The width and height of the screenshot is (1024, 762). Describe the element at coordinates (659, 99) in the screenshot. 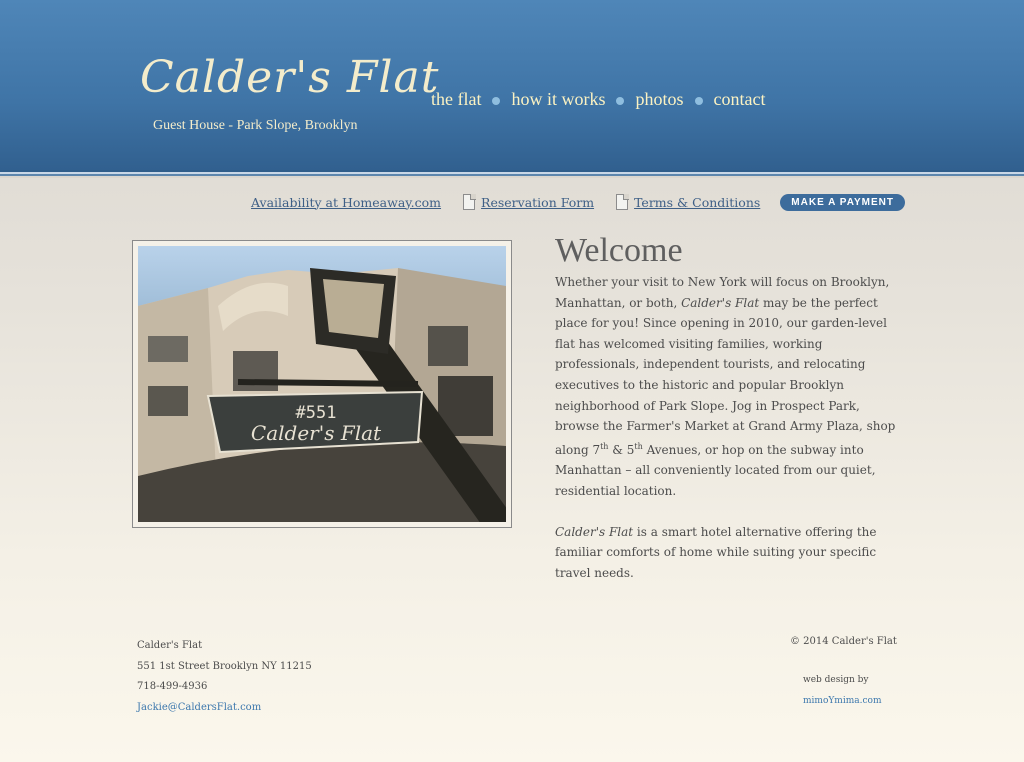

I see `nav-item-photos: photos` at that location.